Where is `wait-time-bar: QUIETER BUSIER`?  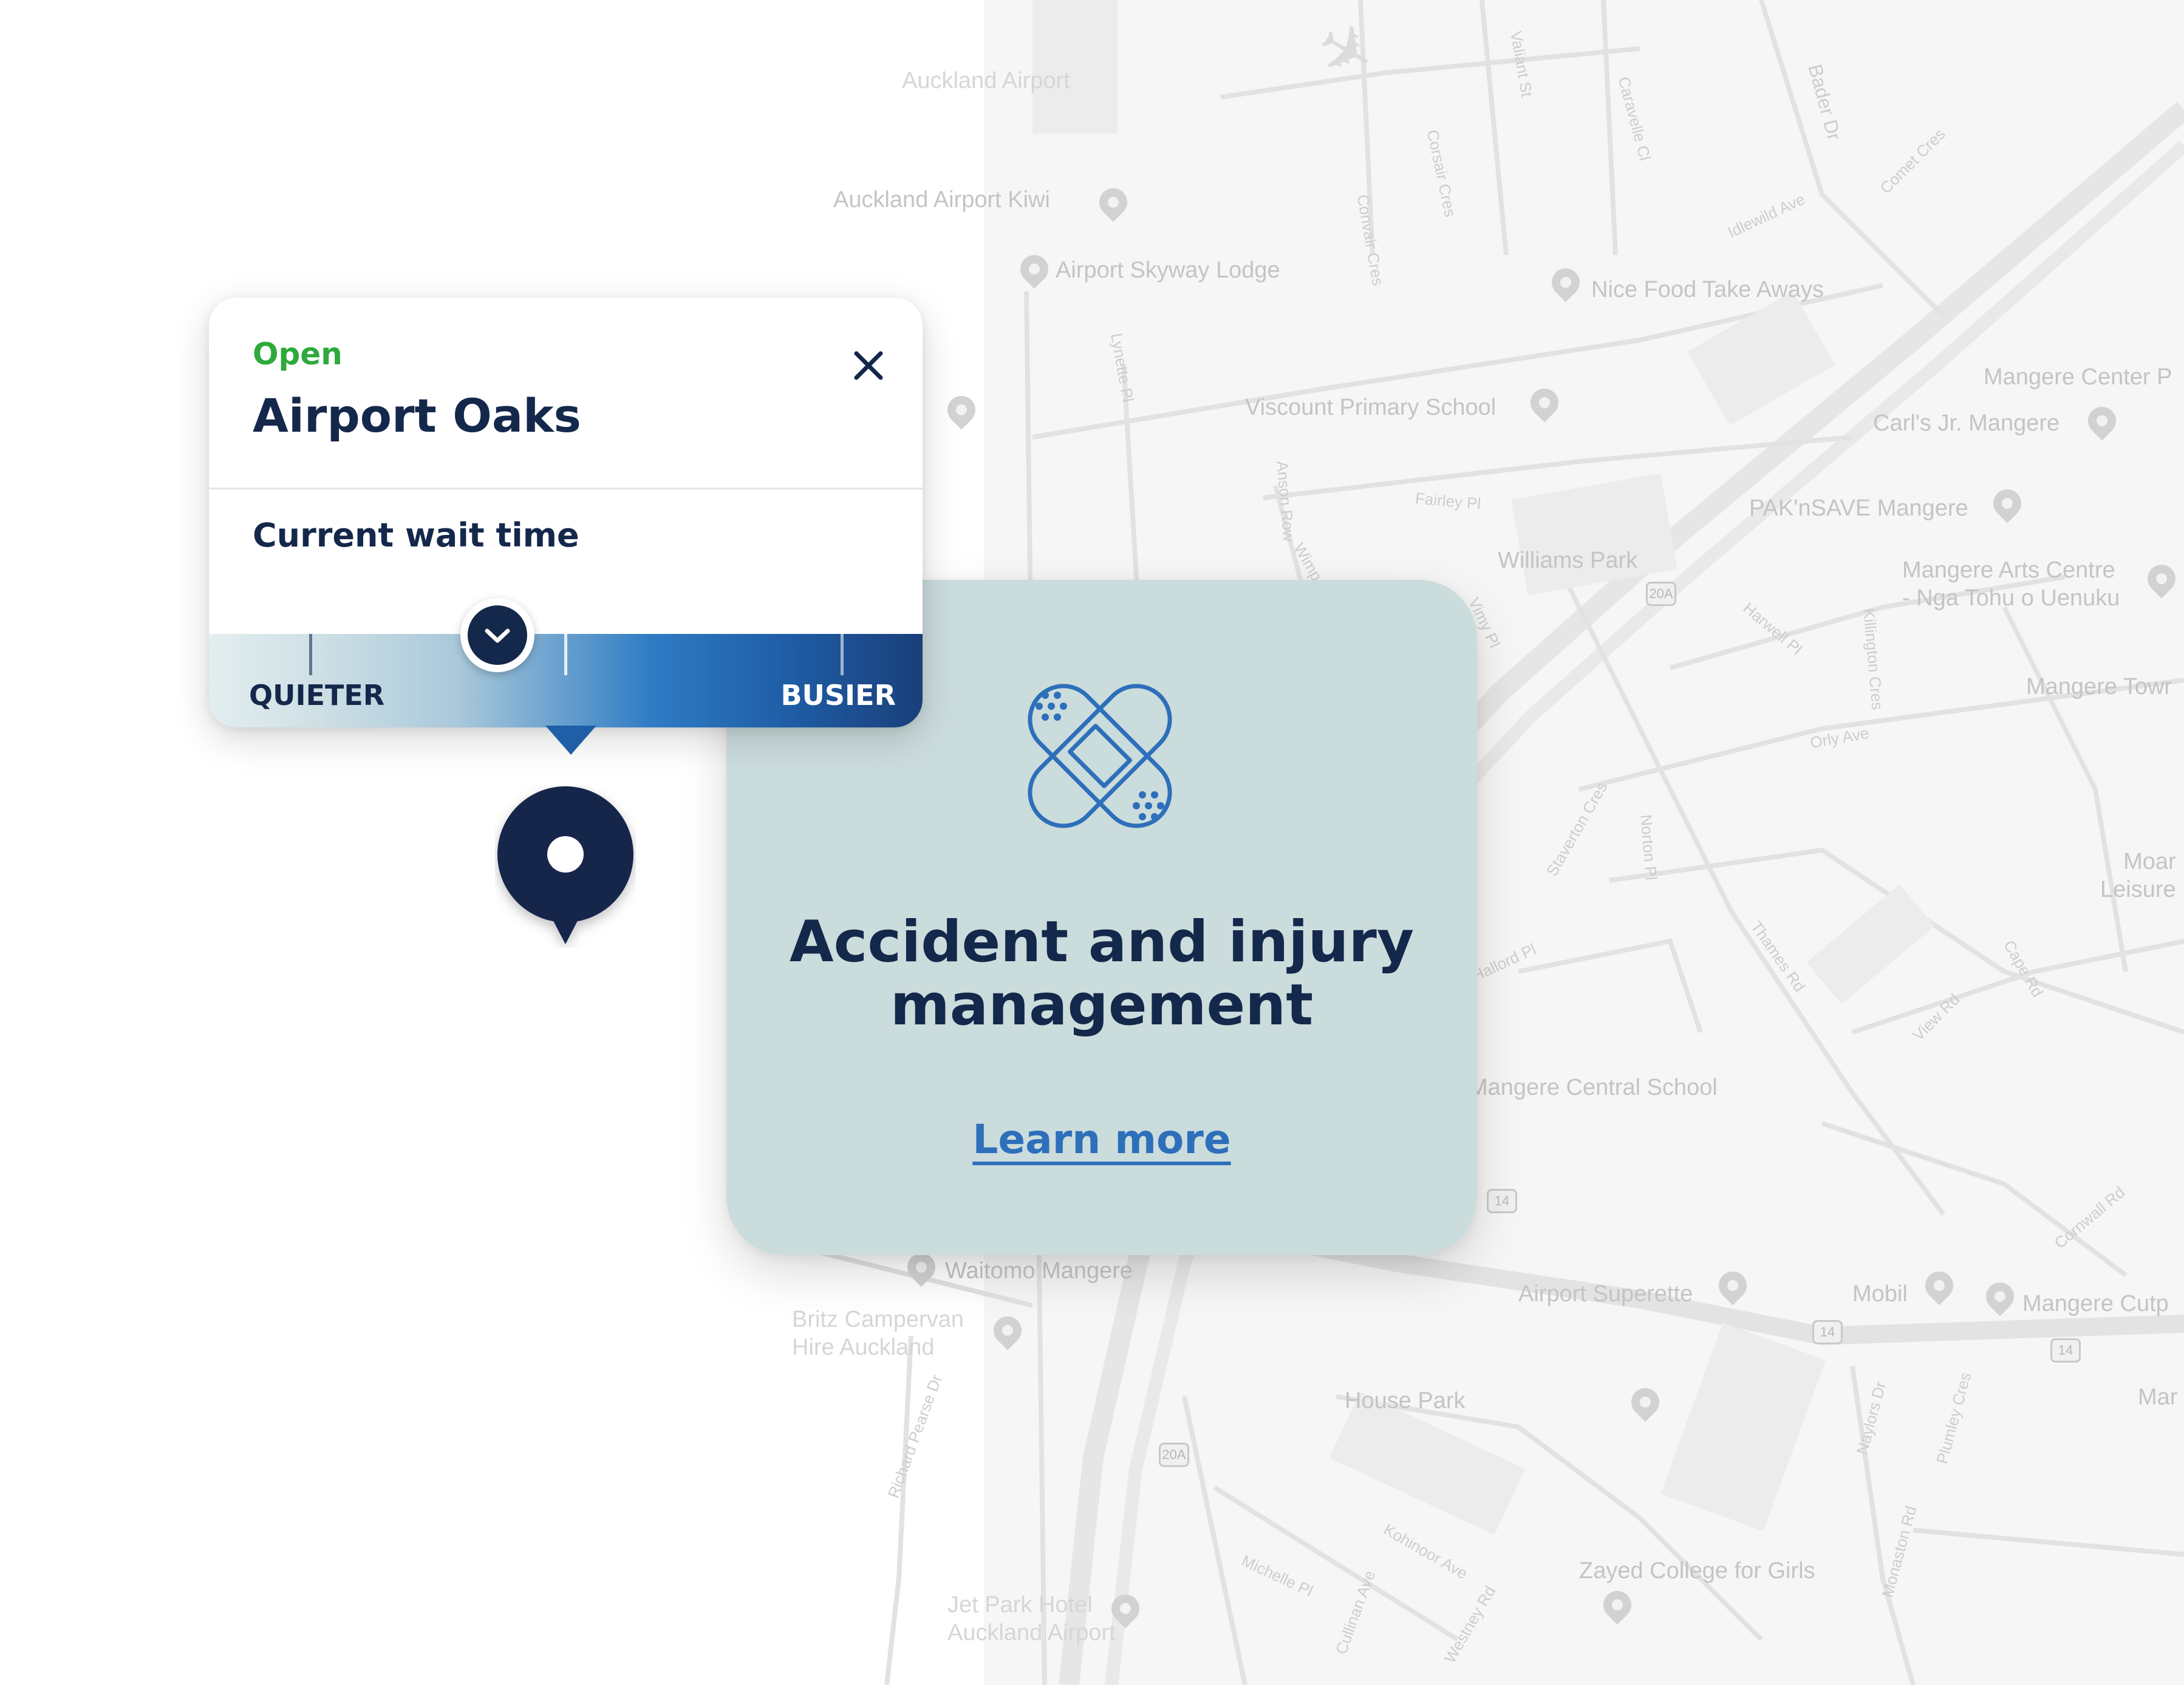 wait-time-bar: QUIETER BUSIER is located at coordinates (566, 680).